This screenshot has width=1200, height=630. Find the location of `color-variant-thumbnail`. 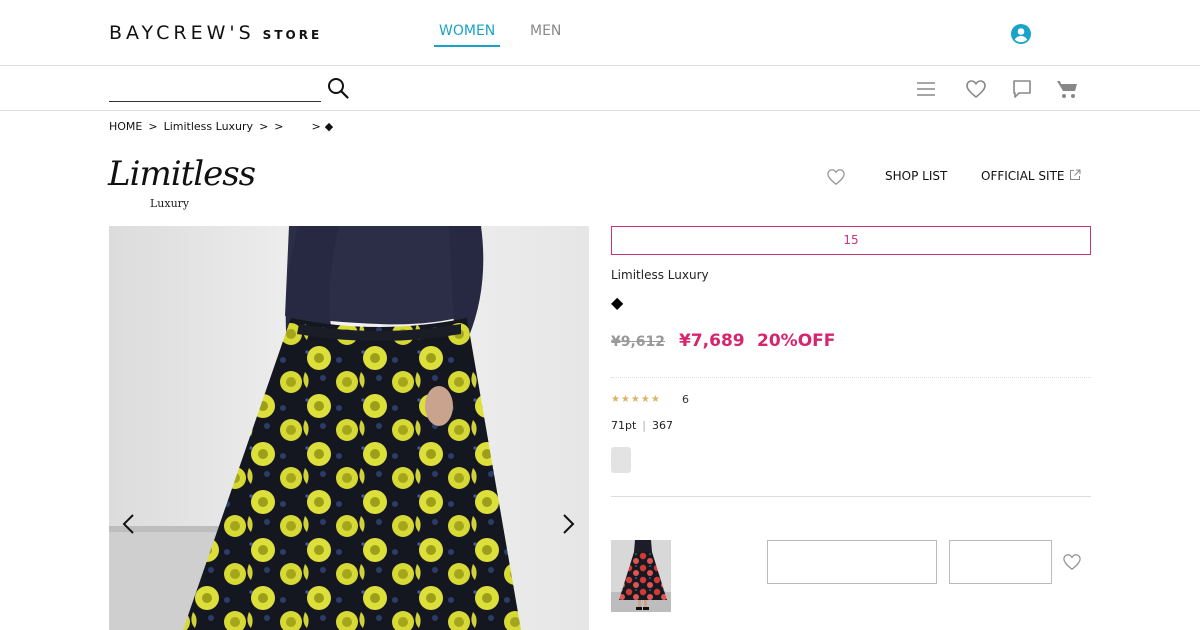

color-variant-thumbnail is located at coordinates (641, 576).